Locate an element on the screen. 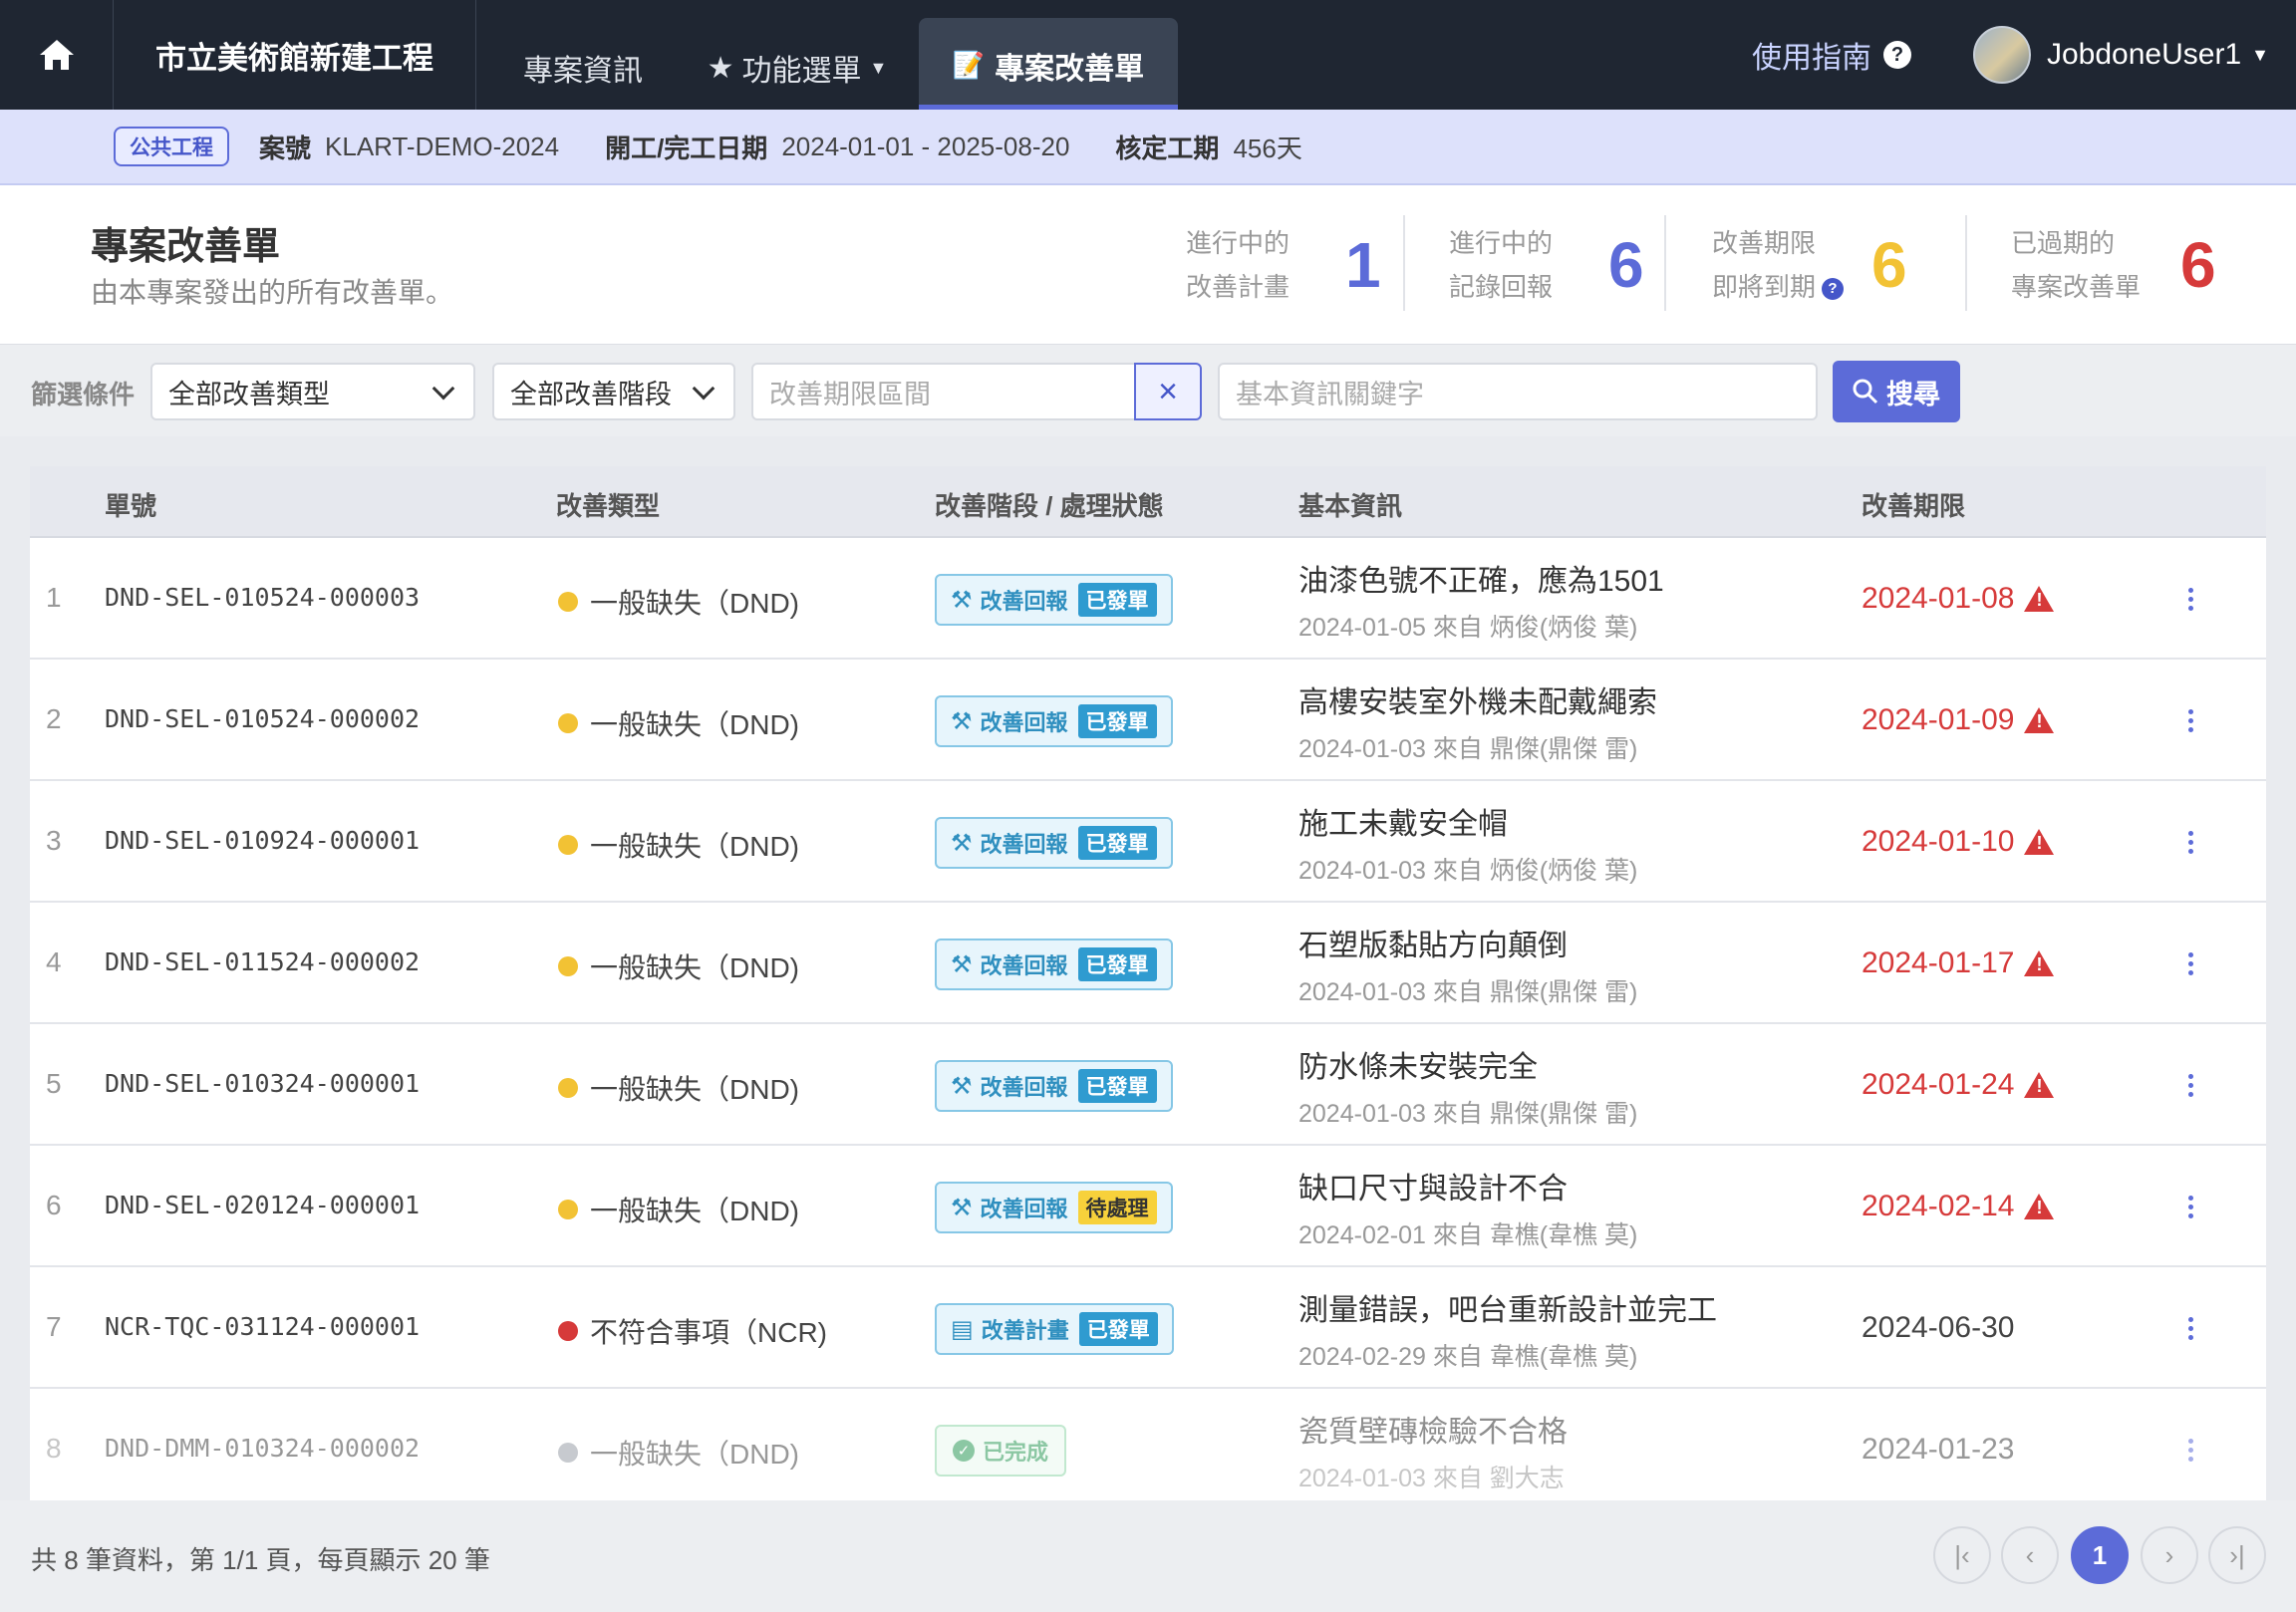 The height and width of the screenshot is (1612, 2296). type-select: 全部改善類型 is located at coordinates (312, 391).